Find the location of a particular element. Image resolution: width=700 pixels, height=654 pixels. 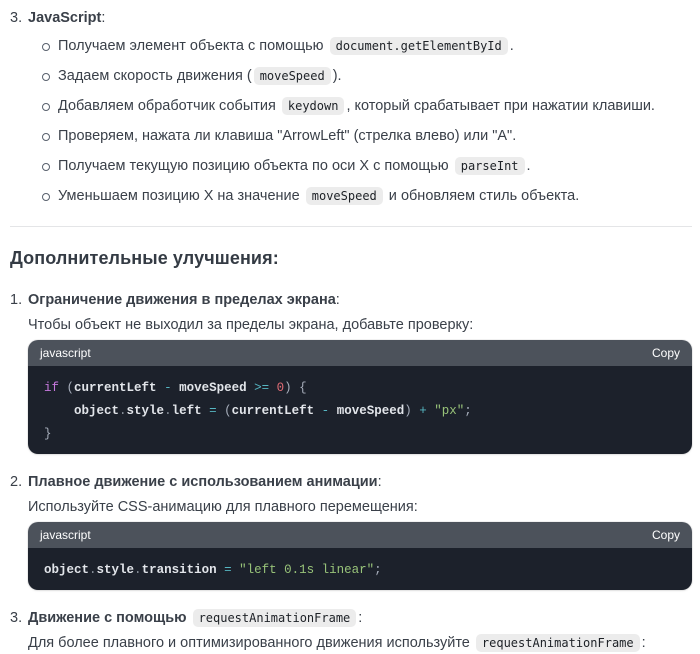

code-token: "left 0.1s linear" is located at coordinates (307, 570).